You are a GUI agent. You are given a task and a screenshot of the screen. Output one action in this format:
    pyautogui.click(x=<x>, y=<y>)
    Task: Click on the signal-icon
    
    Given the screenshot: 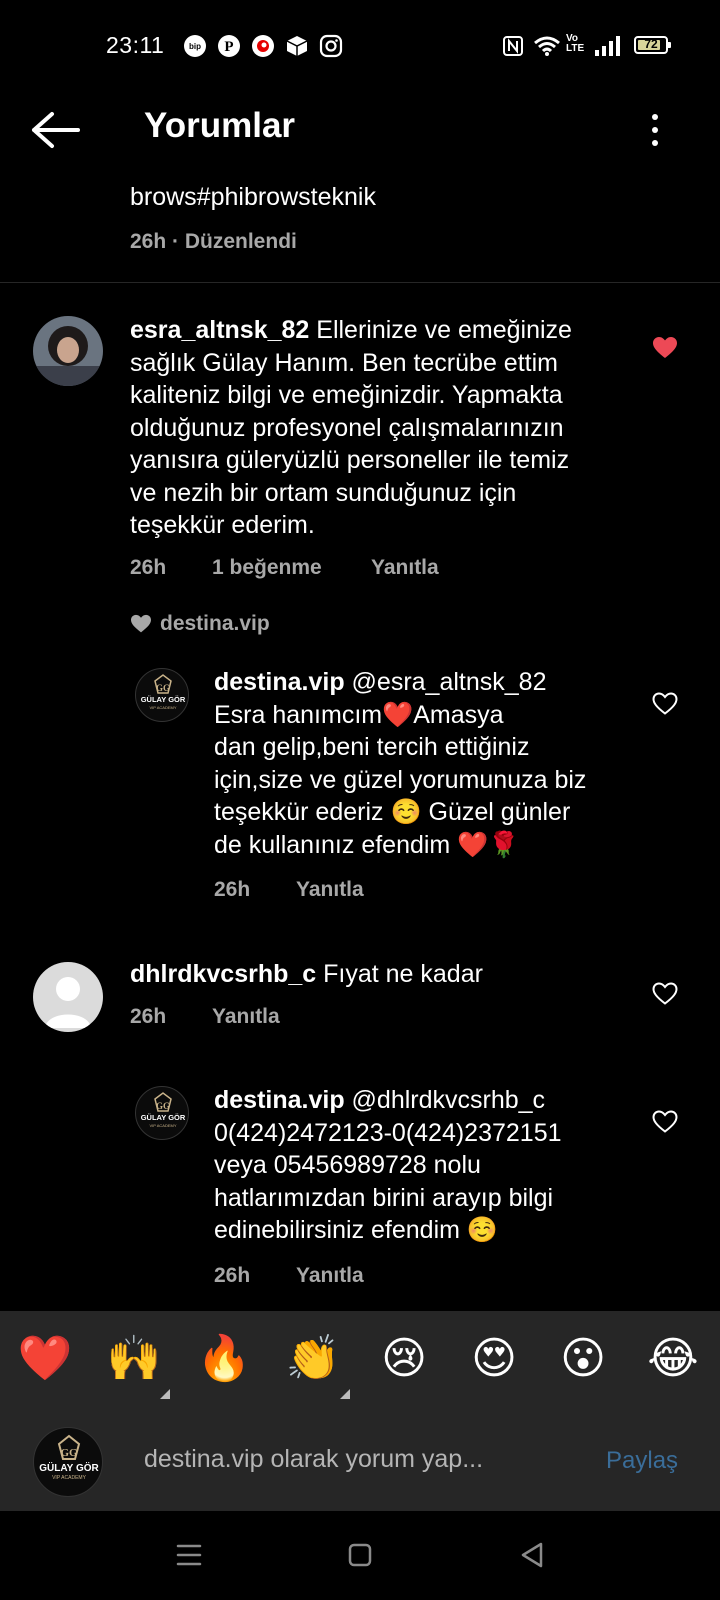 What is the action you would take?
    pyautogui.click(x=607, y=46)
    